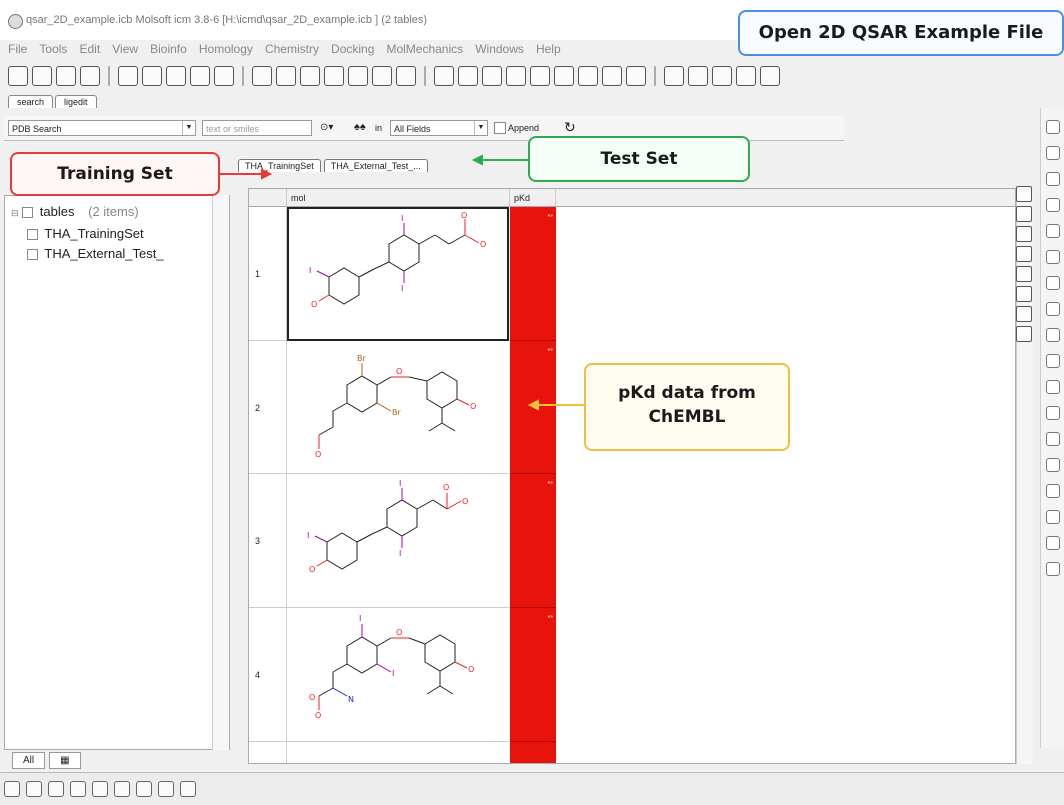 The image size is (1064, 805). What do you see at coordinates (279, 165) in the screenshot?
I see `tab-training-set: THA_TrainingSet` at bounding box center [279, 165].